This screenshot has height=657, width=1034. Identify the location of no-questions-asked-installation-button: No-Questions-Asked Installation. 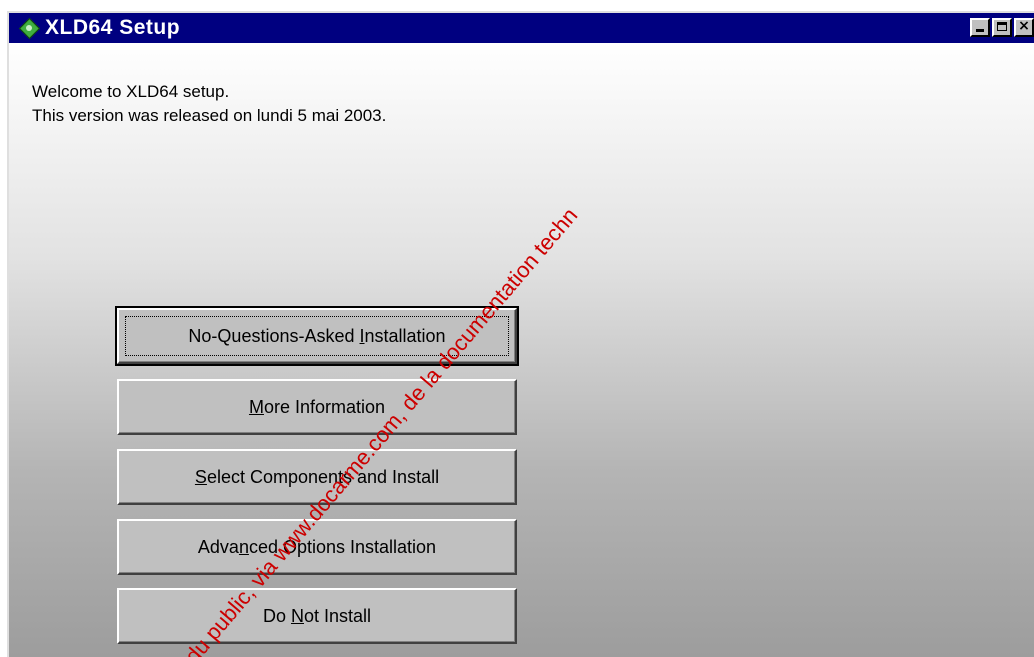
(317, 336).